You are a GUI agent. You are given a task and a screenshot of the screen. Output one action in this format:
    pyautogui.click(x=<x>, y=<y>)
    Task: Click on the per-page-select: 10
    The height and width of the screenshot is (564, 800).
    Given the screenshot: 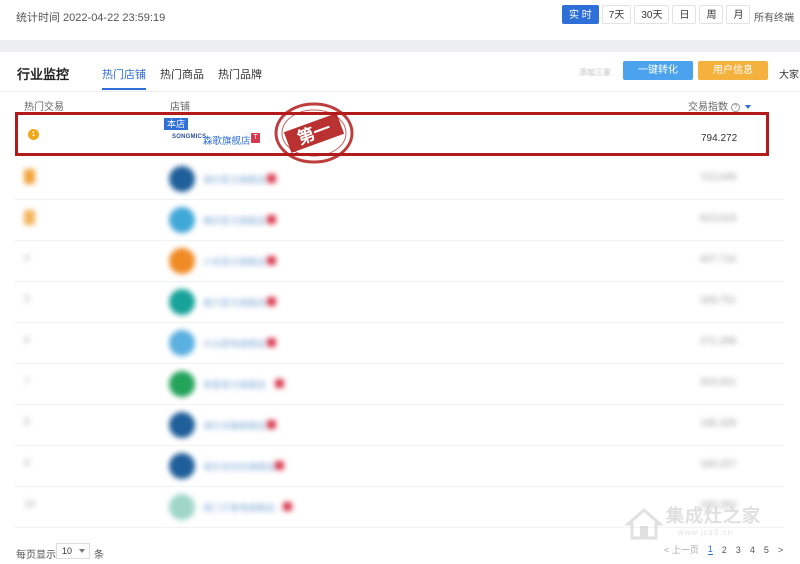 What is the action you would take?
    pyautogui.click(x=73, y=551)
    